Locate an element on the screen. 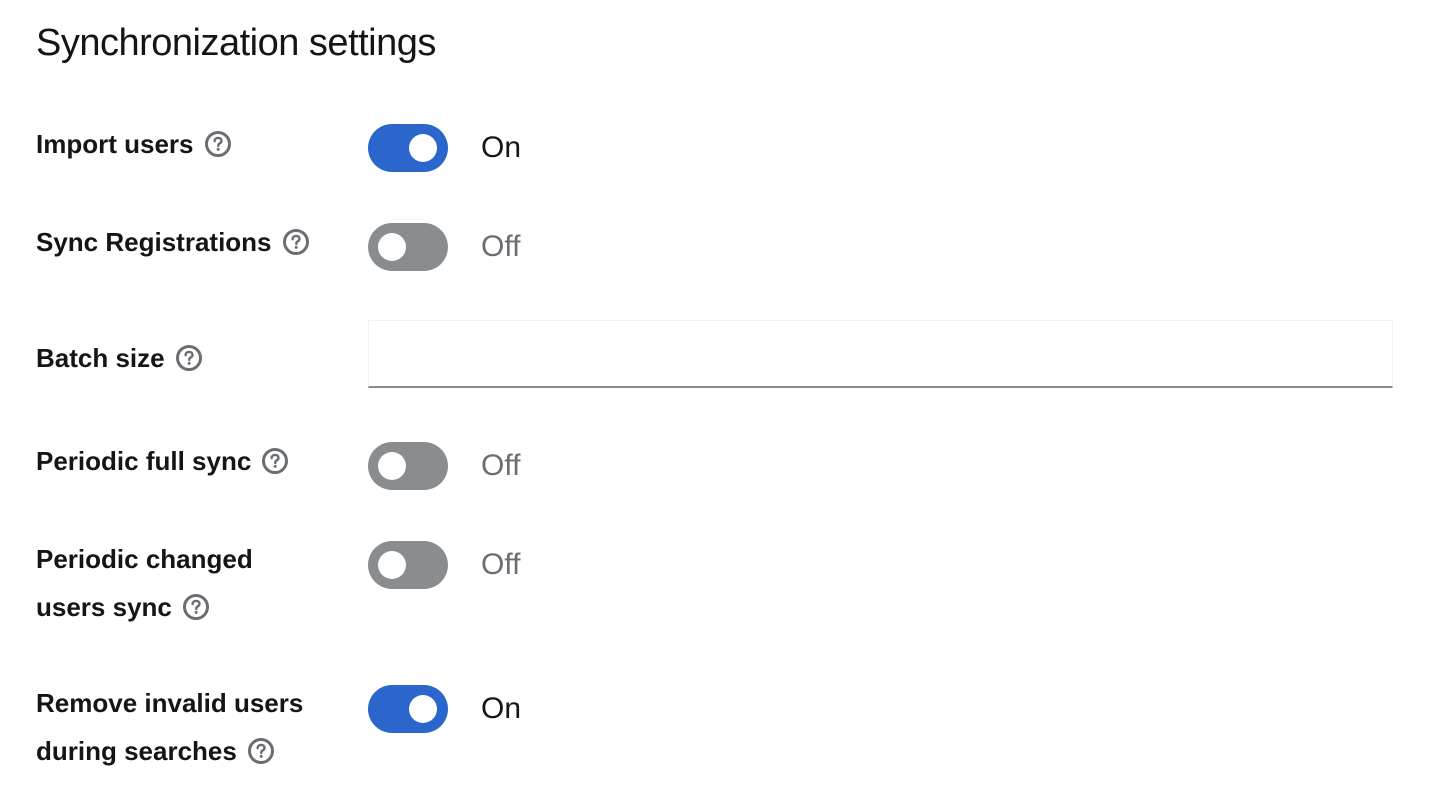 This screenshot has width=1432, height=802. periodic-changed-users-sync-control: Off is located at coordinates (444, 565).